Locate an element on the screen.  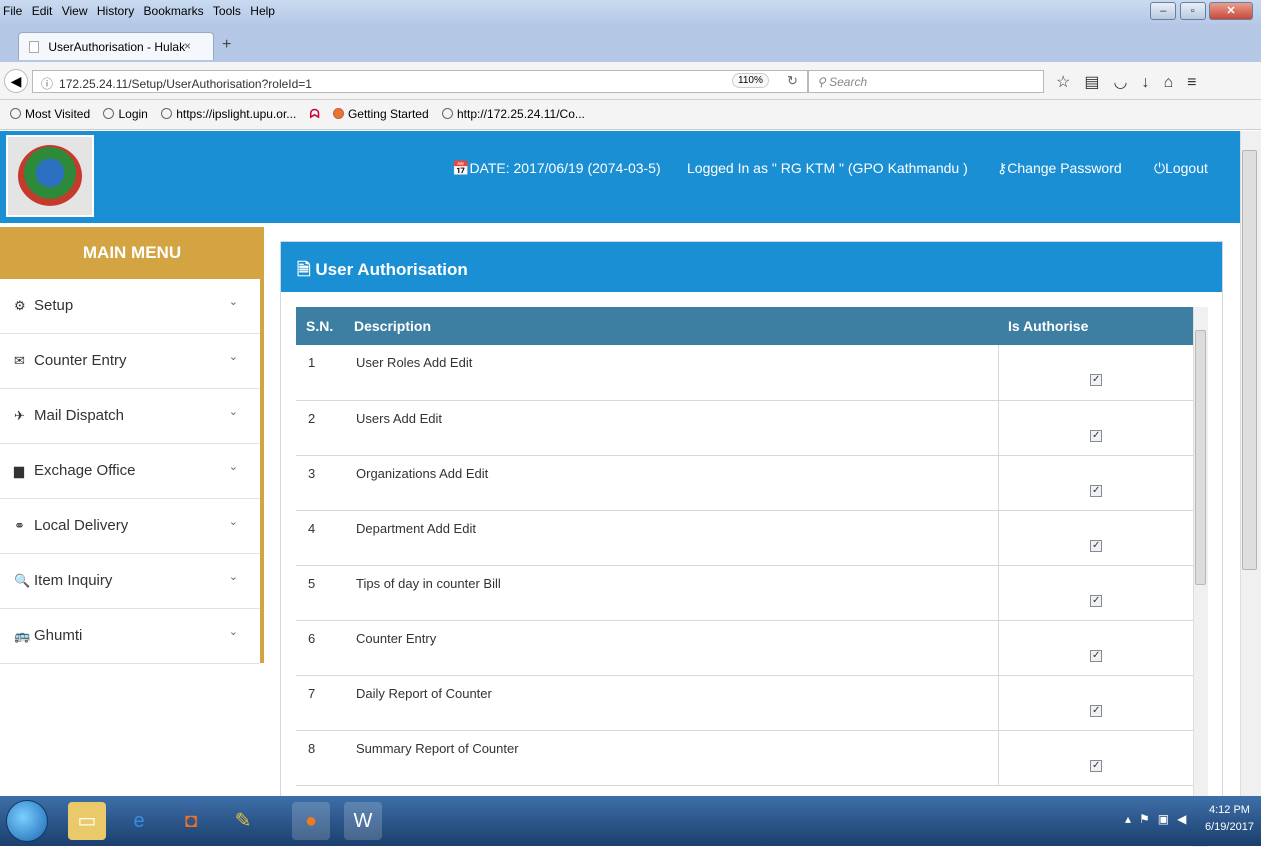
network-icon: ▣ is located at coordinates (1167, 819).